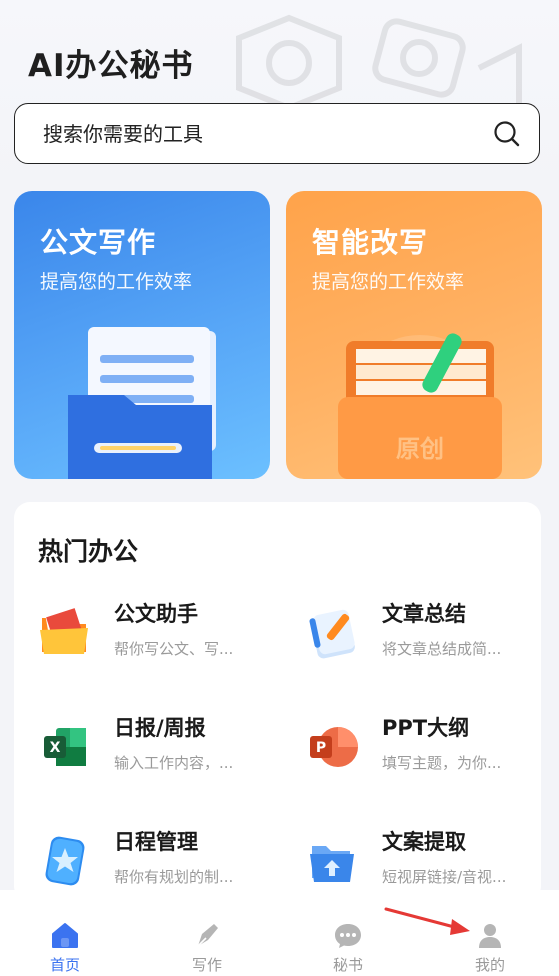 The width and height of the screenshot is (559, 976). Describe the element at coordinates (88, 551) in the screenshot. I see `panel-title: 热门办公` at that location.